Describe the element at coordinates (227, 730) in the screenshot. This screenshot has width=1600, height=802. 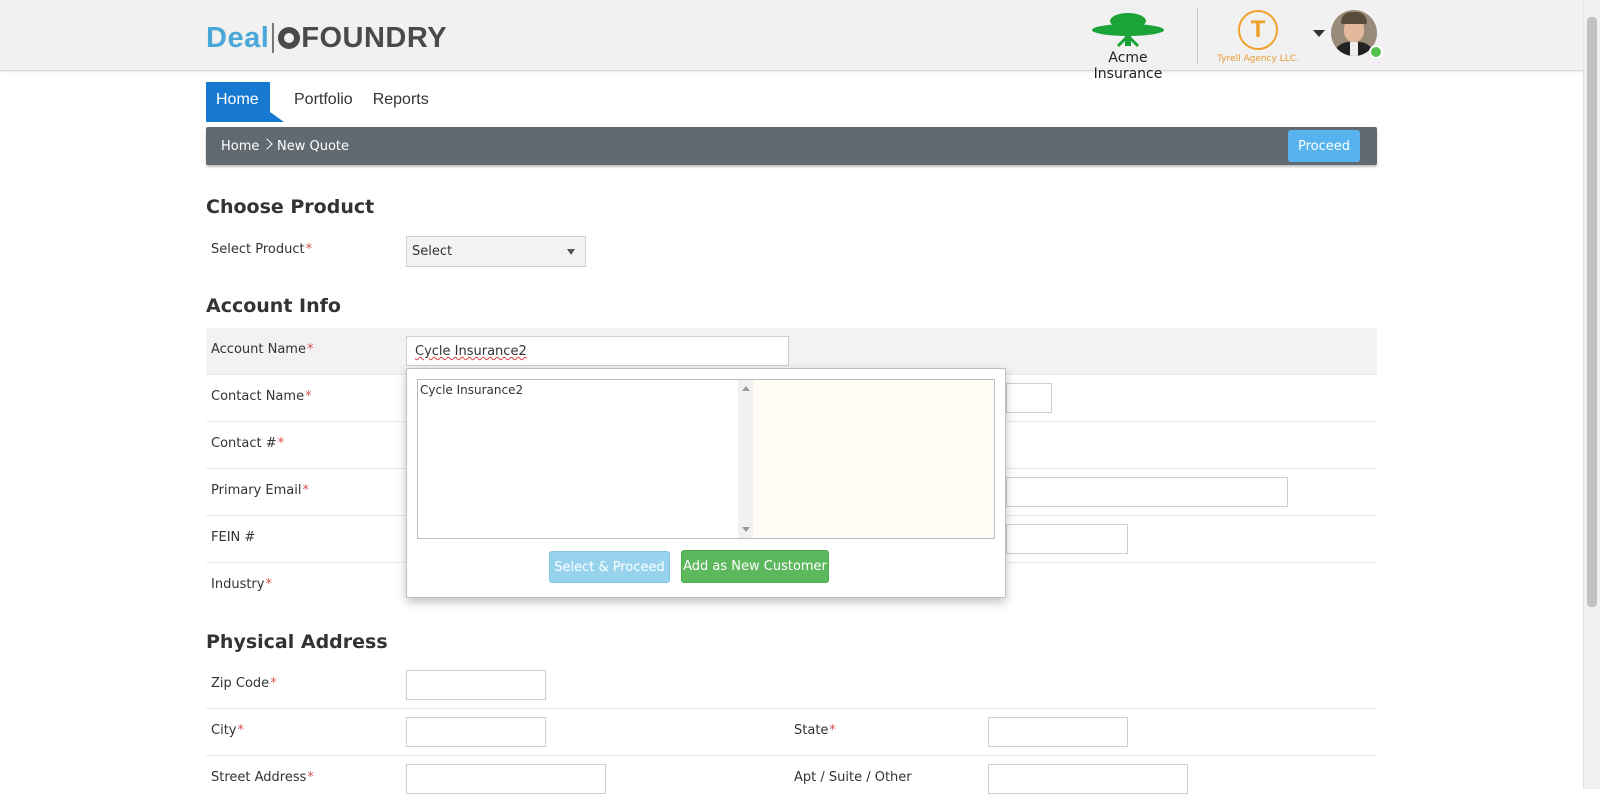
I see `city-label: City*` at that location.